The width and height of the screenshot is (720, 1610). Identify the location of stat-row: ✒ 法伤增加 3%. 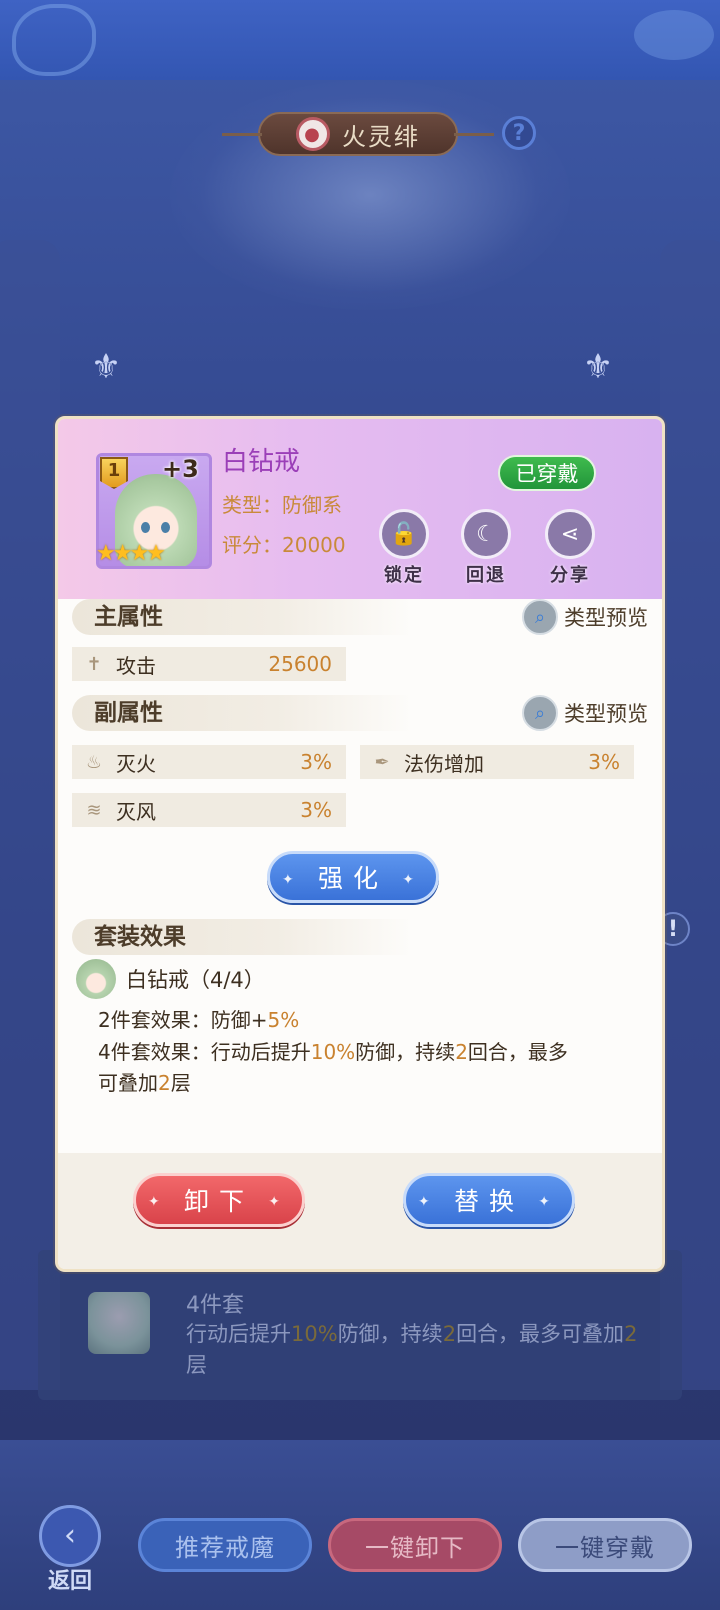
(497, 762).